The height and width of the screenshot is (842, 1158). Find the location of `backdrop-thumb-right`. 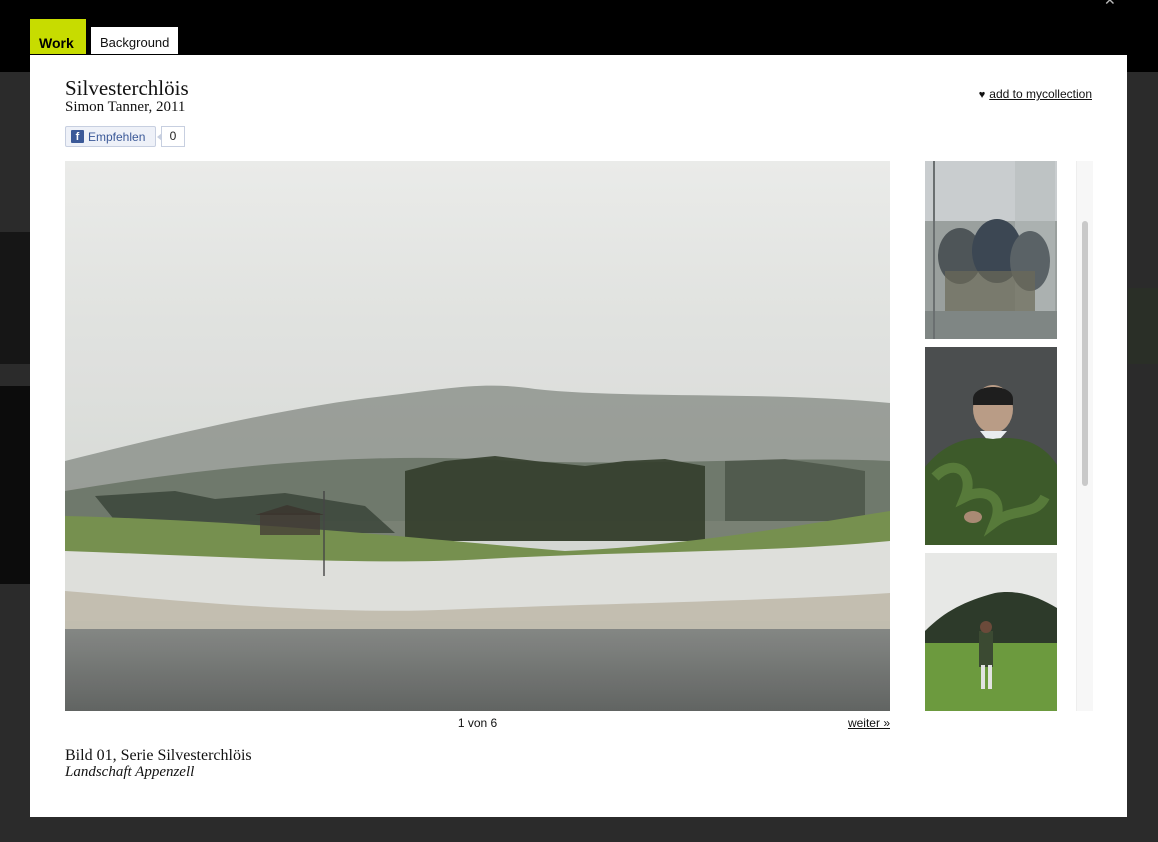

backdrop-thumb-right is located at coordinates (1143, 326).